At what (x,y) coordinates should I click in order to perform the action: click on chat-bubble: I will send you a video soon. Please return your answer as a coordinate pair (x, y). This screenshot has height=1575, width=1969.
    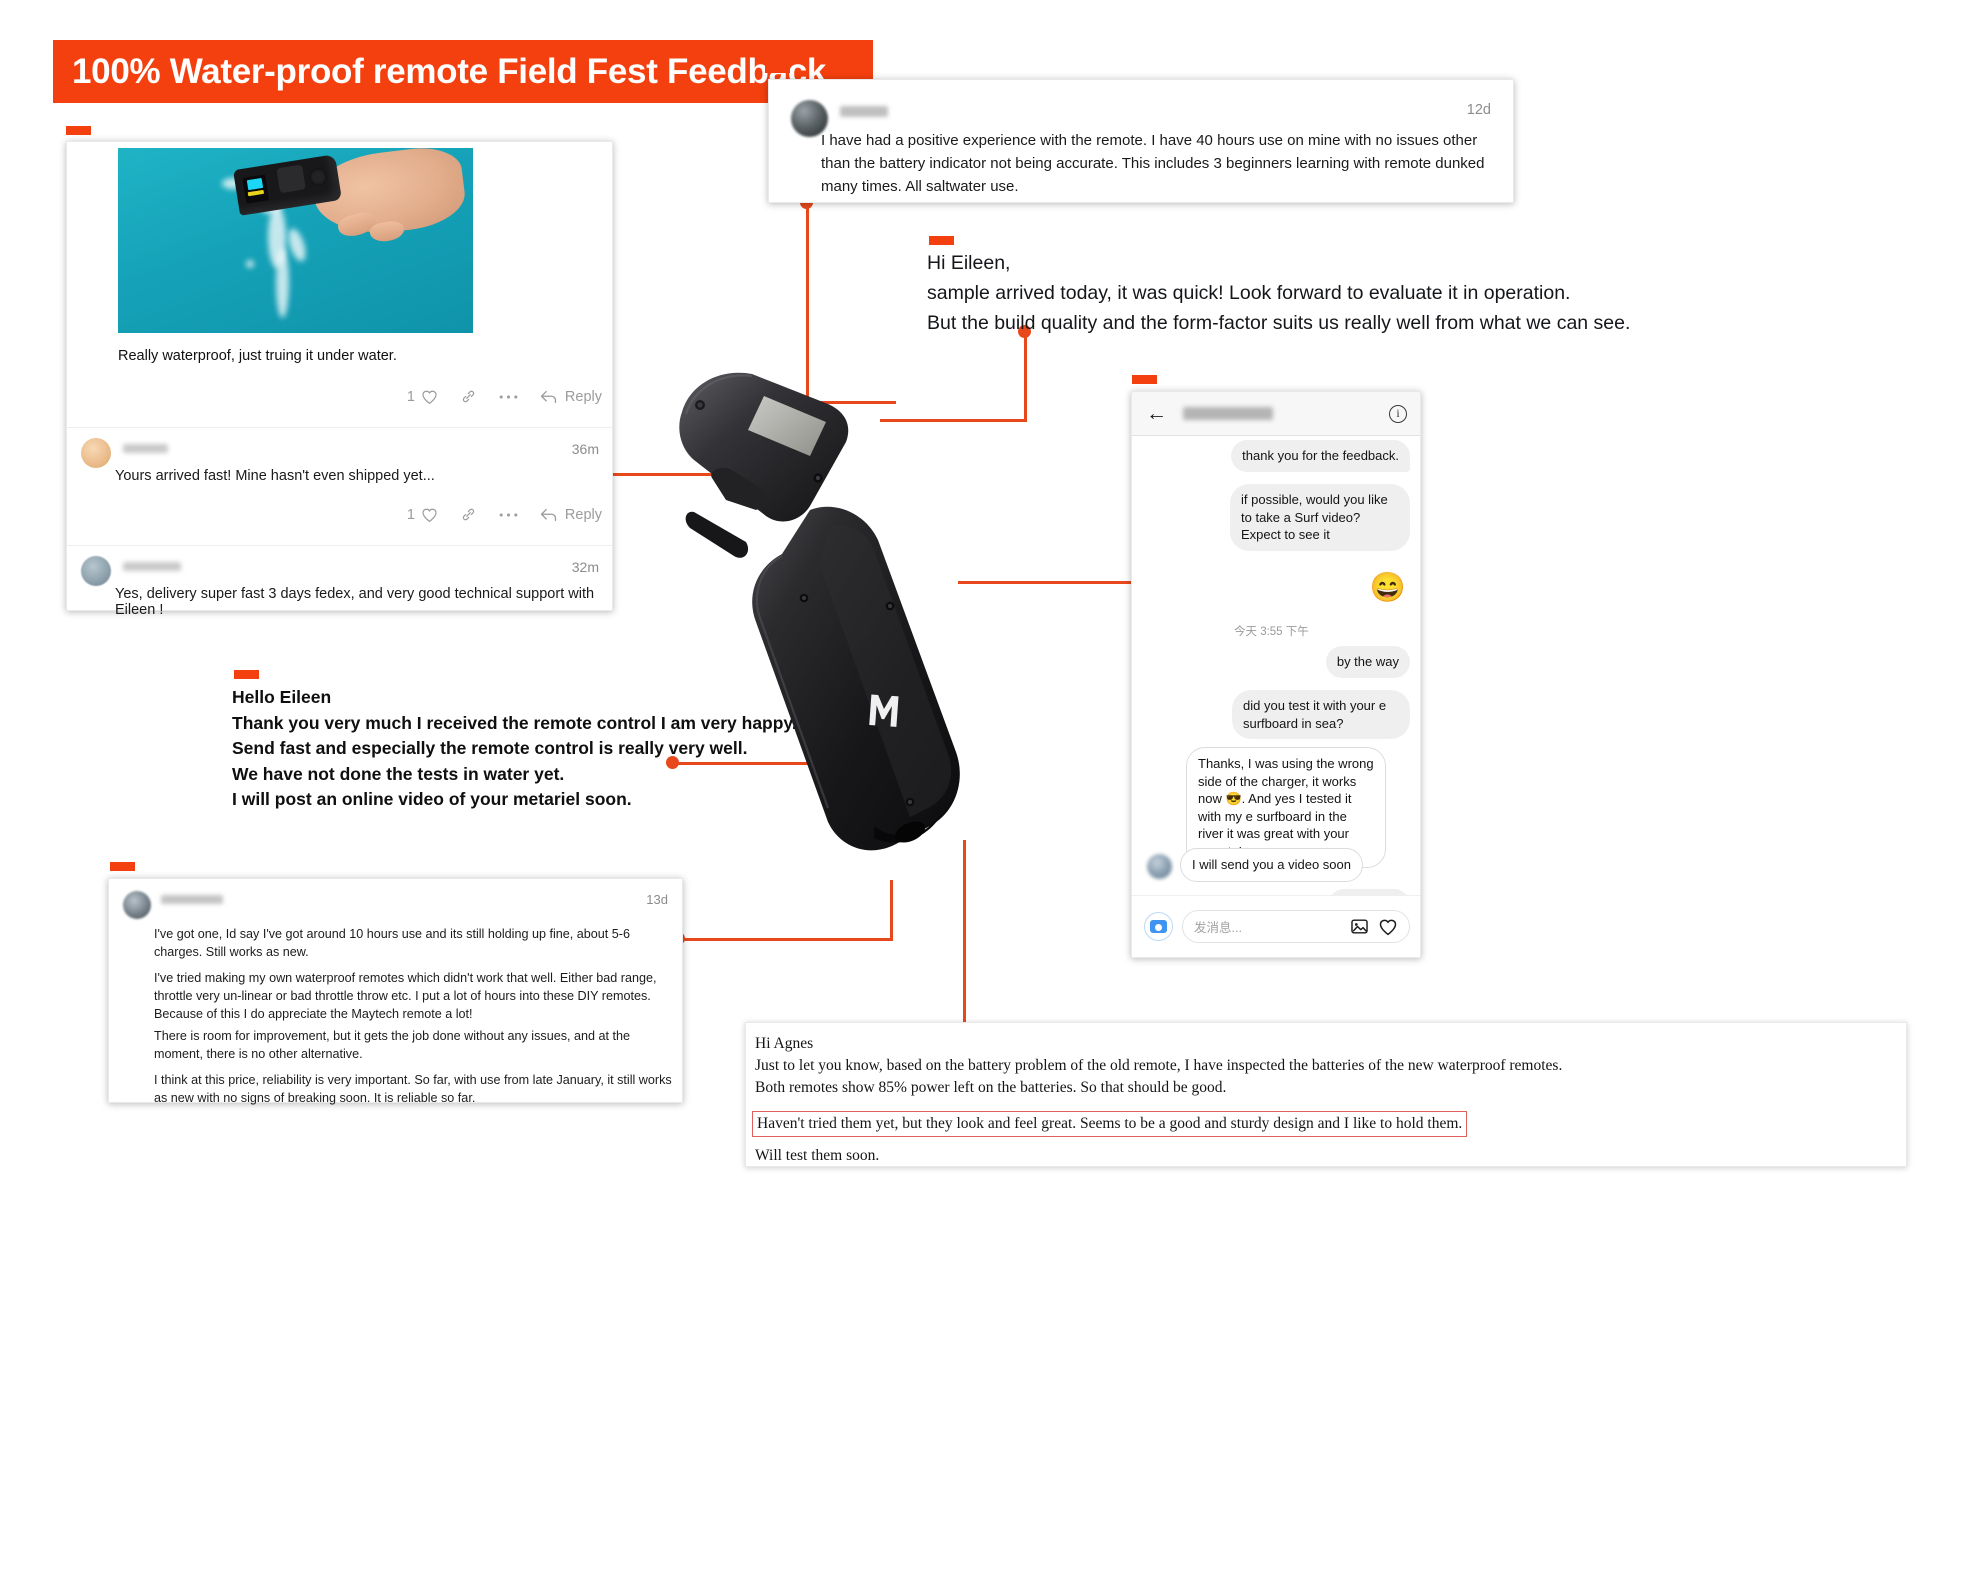
    Looking at the image, I should click on (1271, 865).